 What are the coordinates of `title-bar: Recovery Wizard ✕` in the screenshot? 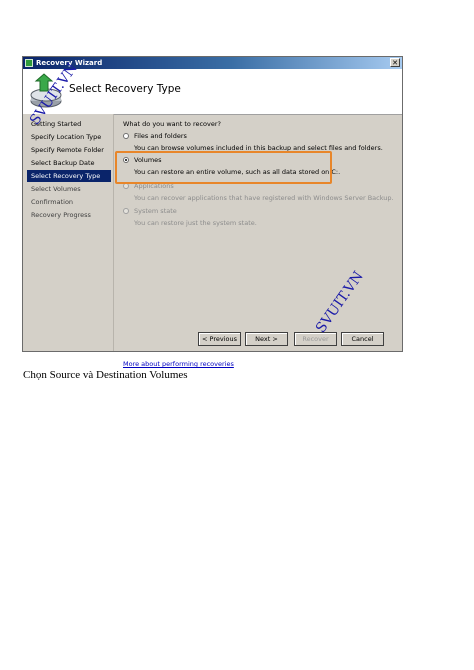 It's located at (212, 63).